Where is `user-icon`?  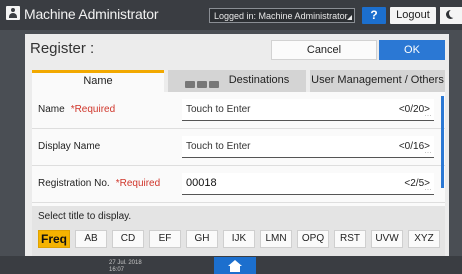 user-icon is located at coordinates (13, 13).